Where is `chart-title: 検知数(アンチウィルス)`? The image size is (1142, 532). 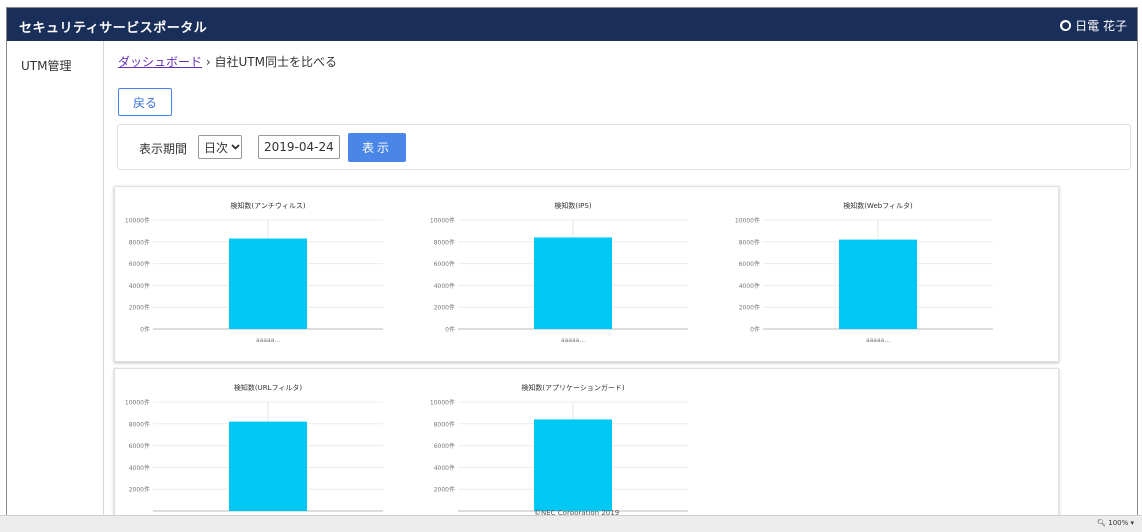 chart-title: 検知数(アンチウィルス) is located at coordinates (267, 205).